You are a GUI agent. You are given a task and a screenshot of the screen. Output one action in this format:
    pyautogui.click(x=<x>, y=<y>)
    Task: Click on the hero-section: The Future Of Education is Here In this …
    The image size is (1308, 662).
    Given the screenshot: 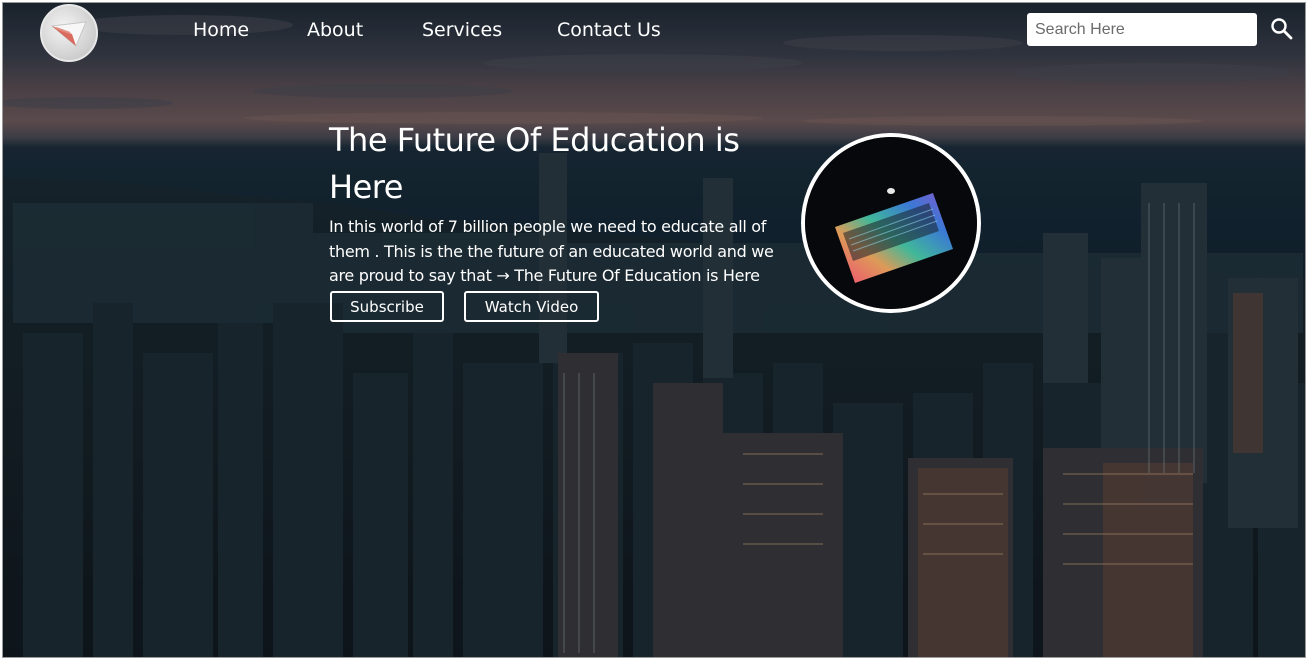 What is the action you would take?
    pyautogui.click(x=564, y=203)
    